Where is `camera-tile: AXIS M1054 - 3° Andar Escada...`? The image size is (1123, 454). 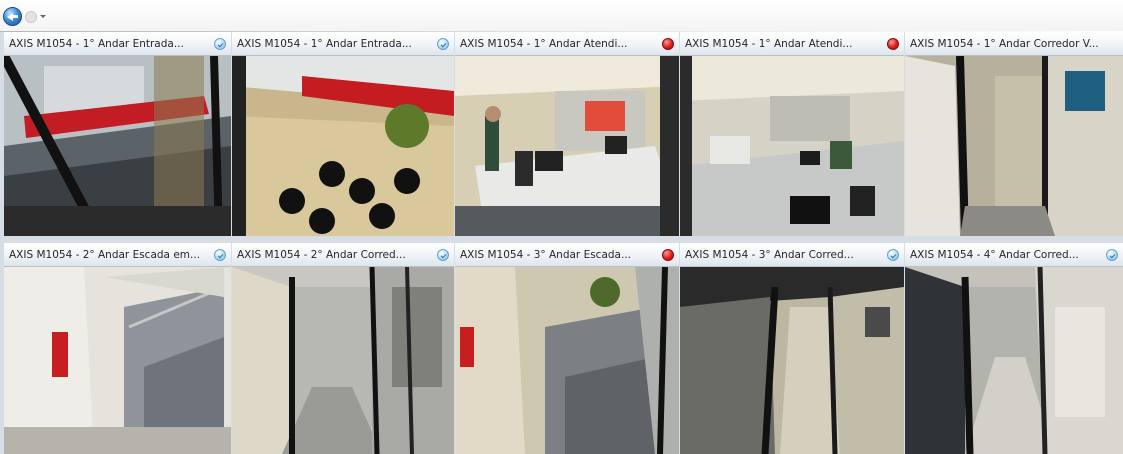 camera-tile: AXIS M1054 - 3° Andar Escada... is located at coordinates (567, 348).